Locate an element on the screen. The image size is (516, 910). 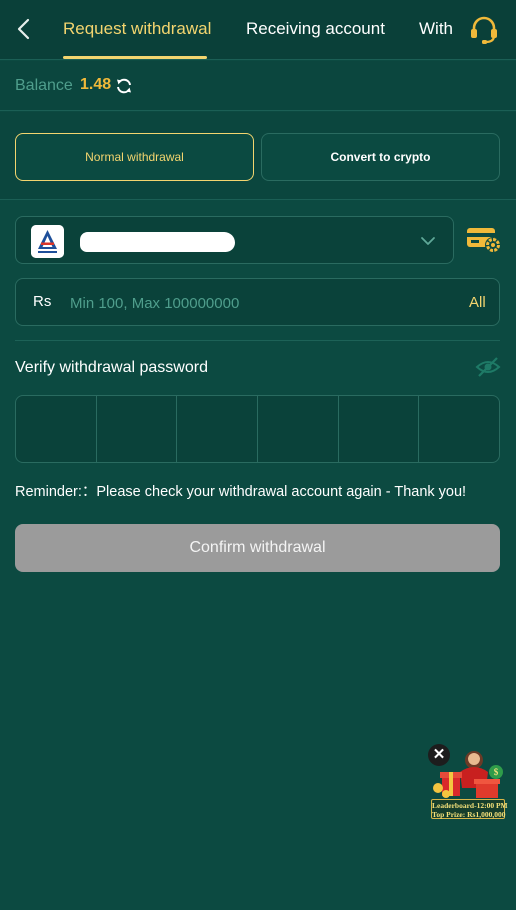
all-amount-button: All is located at coordinates (477, 302).